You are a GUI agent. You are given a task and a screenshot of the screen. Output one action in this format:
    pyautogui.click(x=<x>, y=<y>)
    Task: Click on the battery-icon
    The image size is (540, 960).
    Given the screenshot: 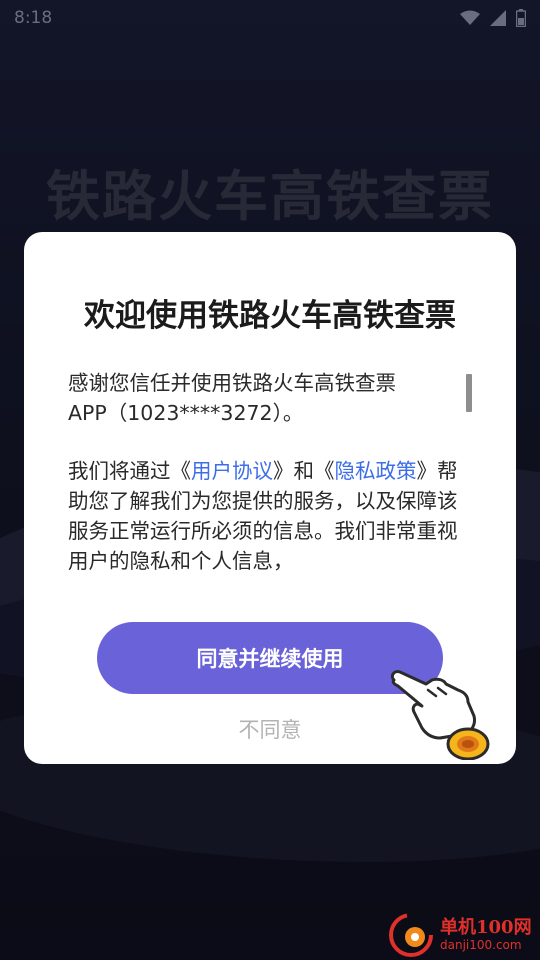 What is the action you would take?
    pyautogui.click(x=521, y=18)
    